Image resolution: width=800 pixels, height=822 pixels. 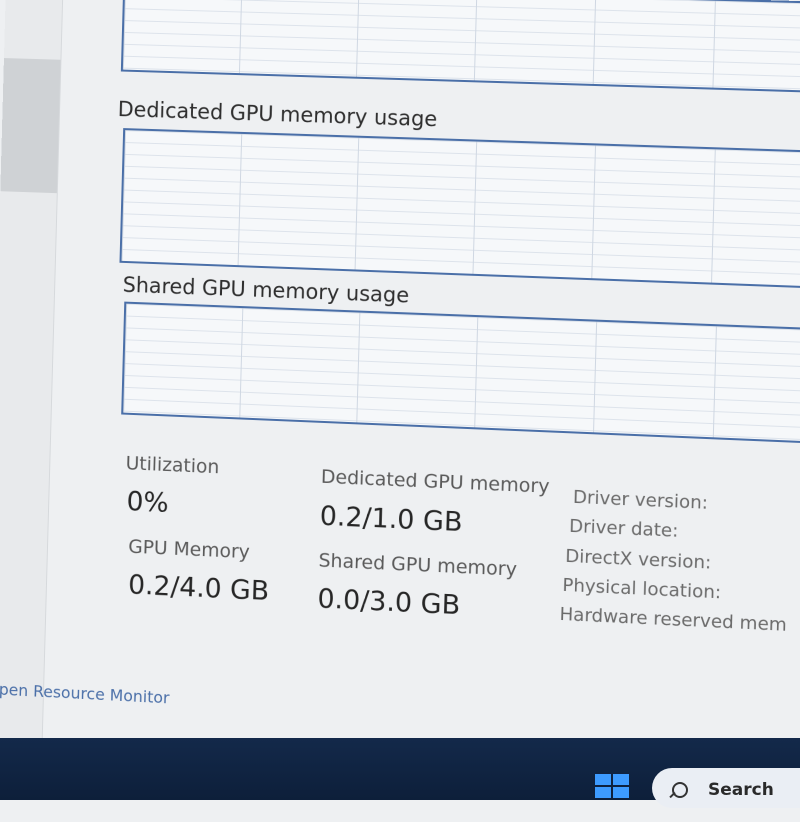 What do you see at coordinates (278, 114) in the screenshot?
I see `dedicated-memory-graph-label: Dedicated GPU memory usage` at bounding box center [278, 114].